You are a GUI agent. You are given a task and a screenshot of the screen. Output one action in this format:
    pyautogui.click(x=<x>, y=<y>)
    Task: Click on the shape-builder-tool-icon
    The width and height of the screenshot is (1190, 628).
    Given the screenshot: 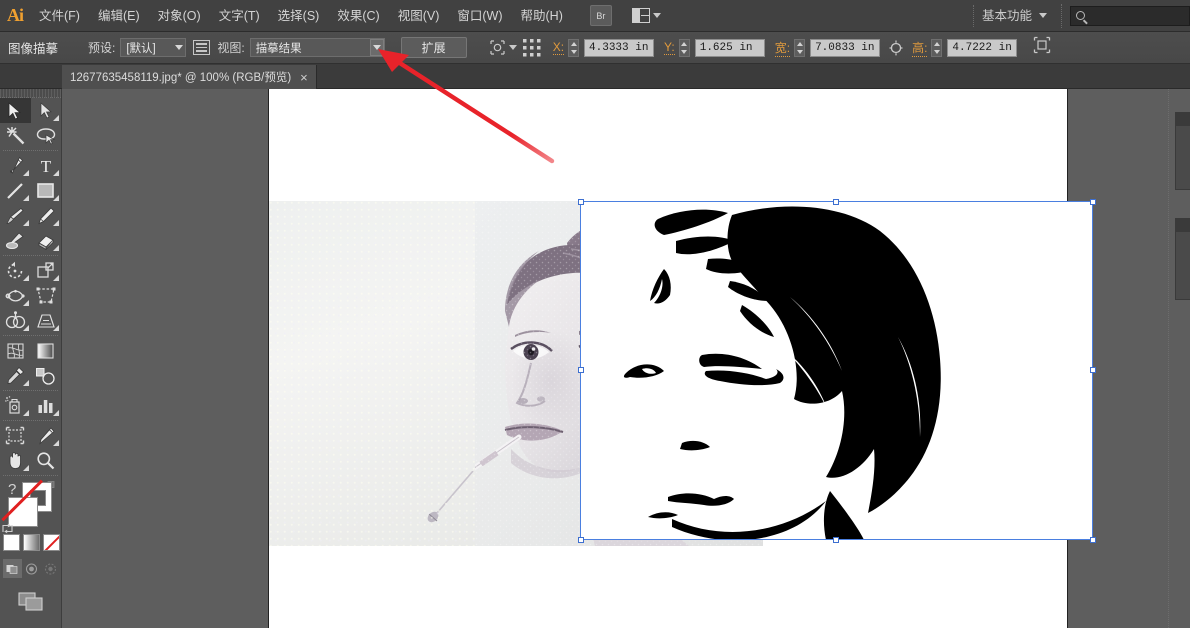 What is the action you would take?
    pyautogui.click(x=15, y=320)
    